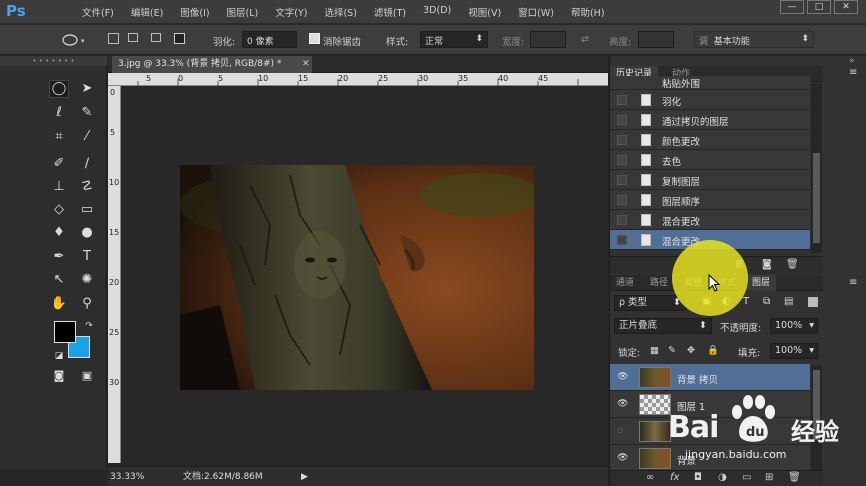 The width and height of the screenshot is (866, 486). Describe the element at coordinates (194, 12) in the screenshot. I see `menu-image: 图像(I)` at that location.